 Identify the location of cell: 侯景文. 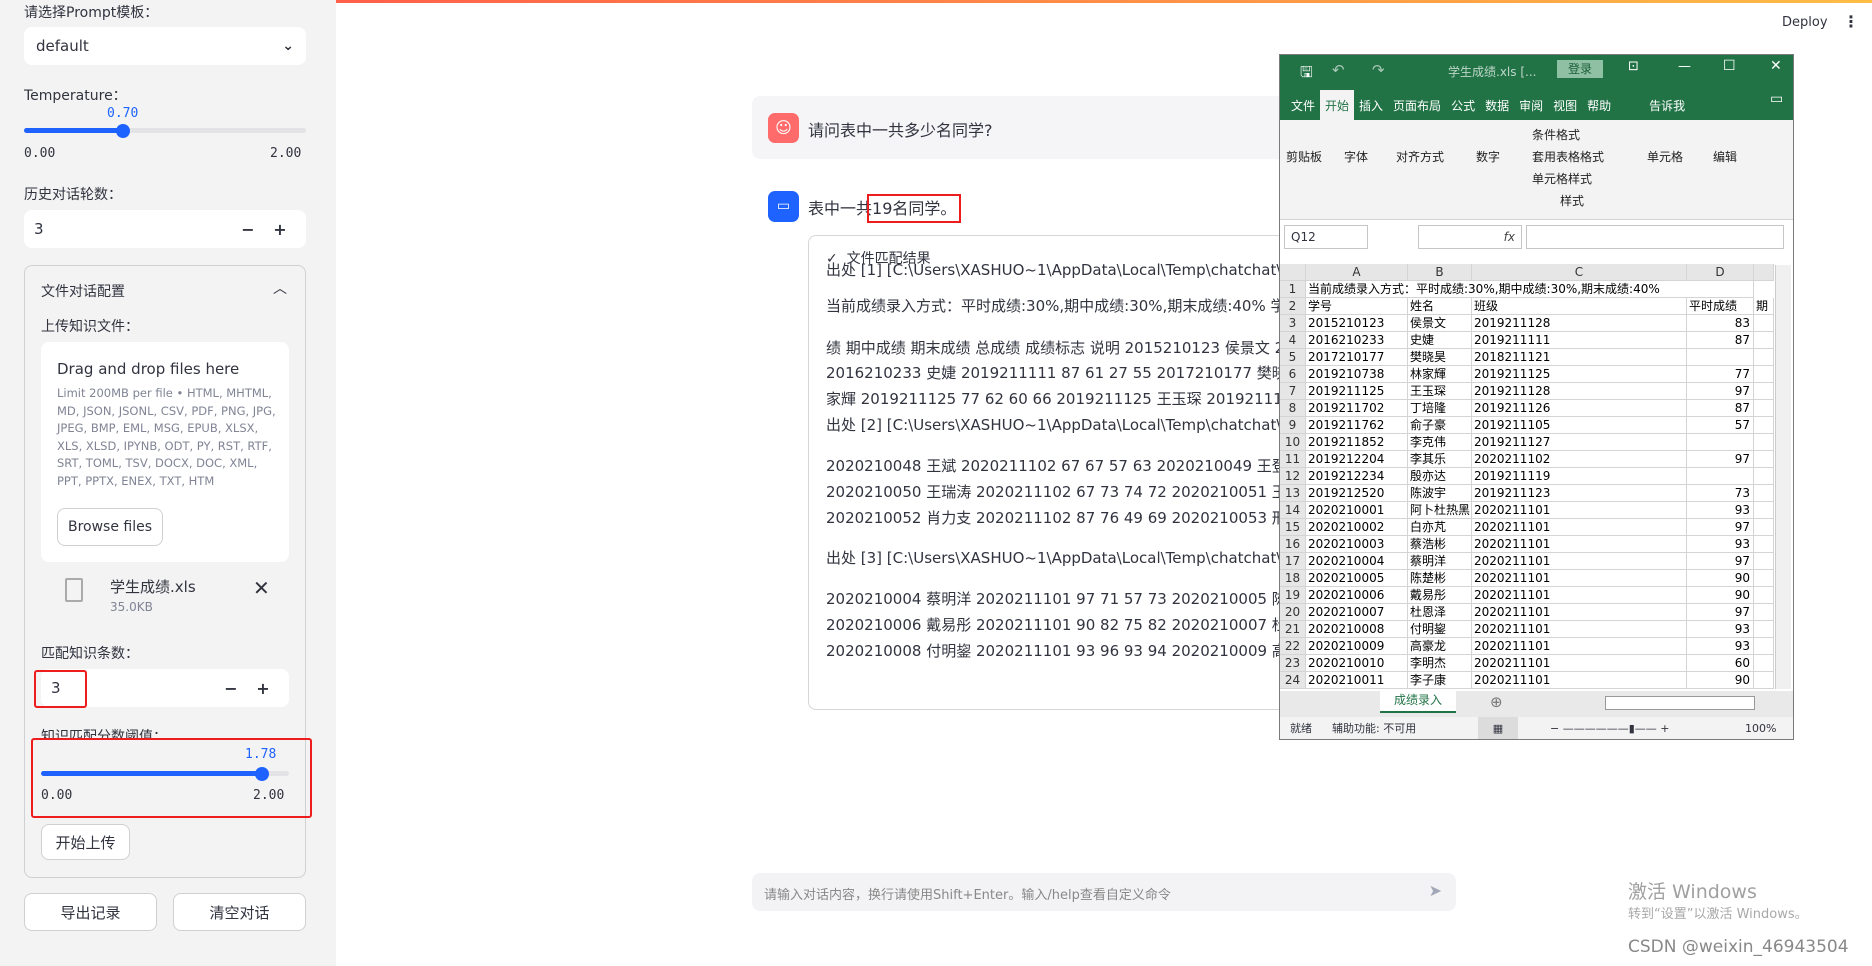
(1440, 323).